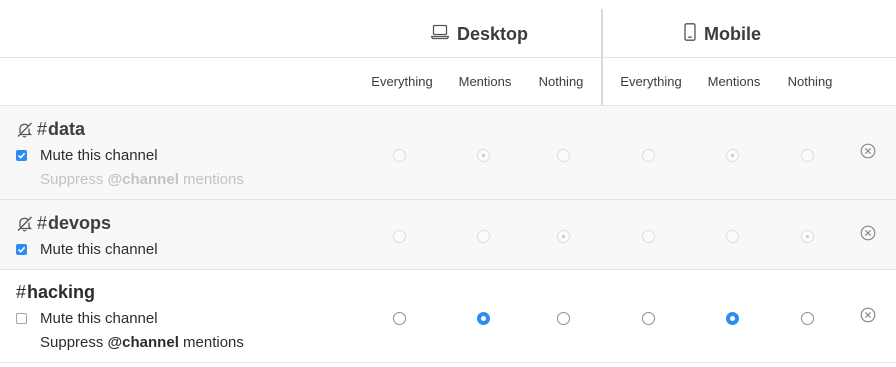 The image size is (896, 367). What do you see at coordinates (690, 34) in the screenshot?
I see `phone-icon` at bounding box center [690, 34].